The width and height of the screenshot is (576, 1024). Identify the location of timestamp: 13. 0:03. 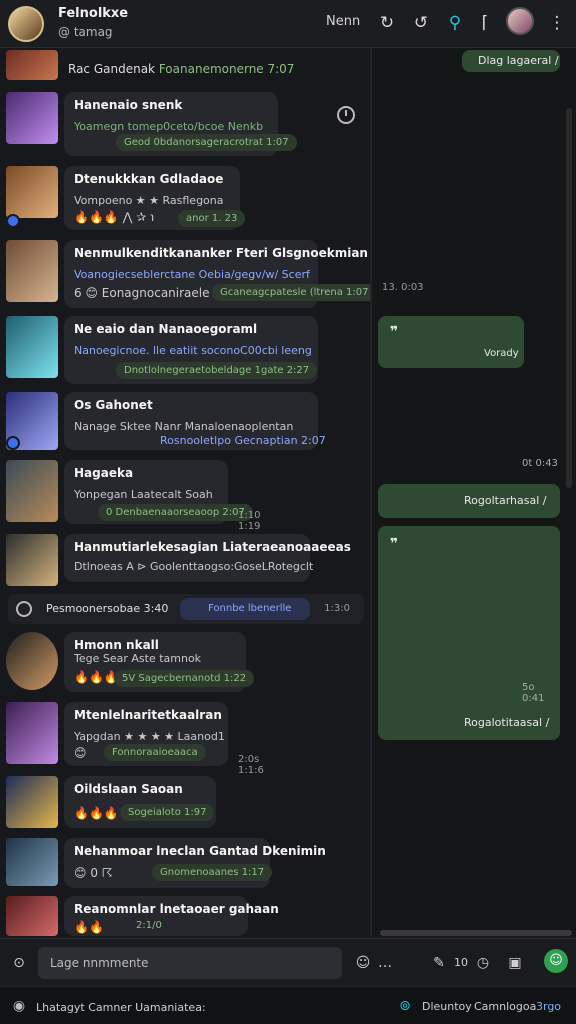
(403, 287).